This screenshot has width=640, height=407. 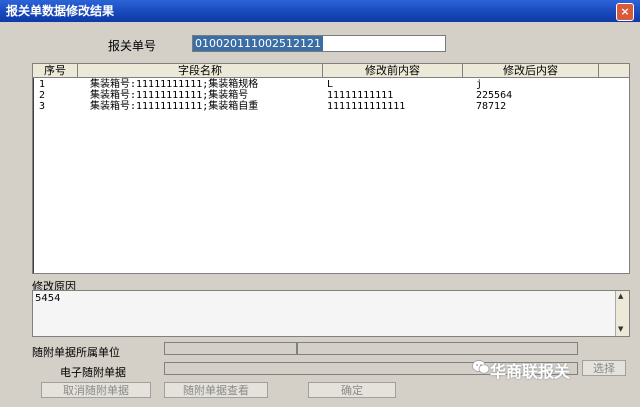 I want to click on col-header-field: 字段名称, so click(x=200, y=71).